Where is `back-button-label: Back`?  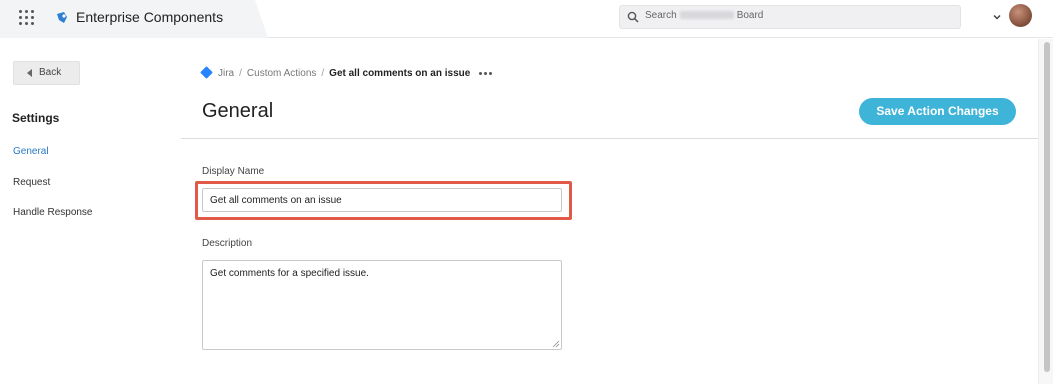
back-button-label: Back is located at coordinates (50, 72).